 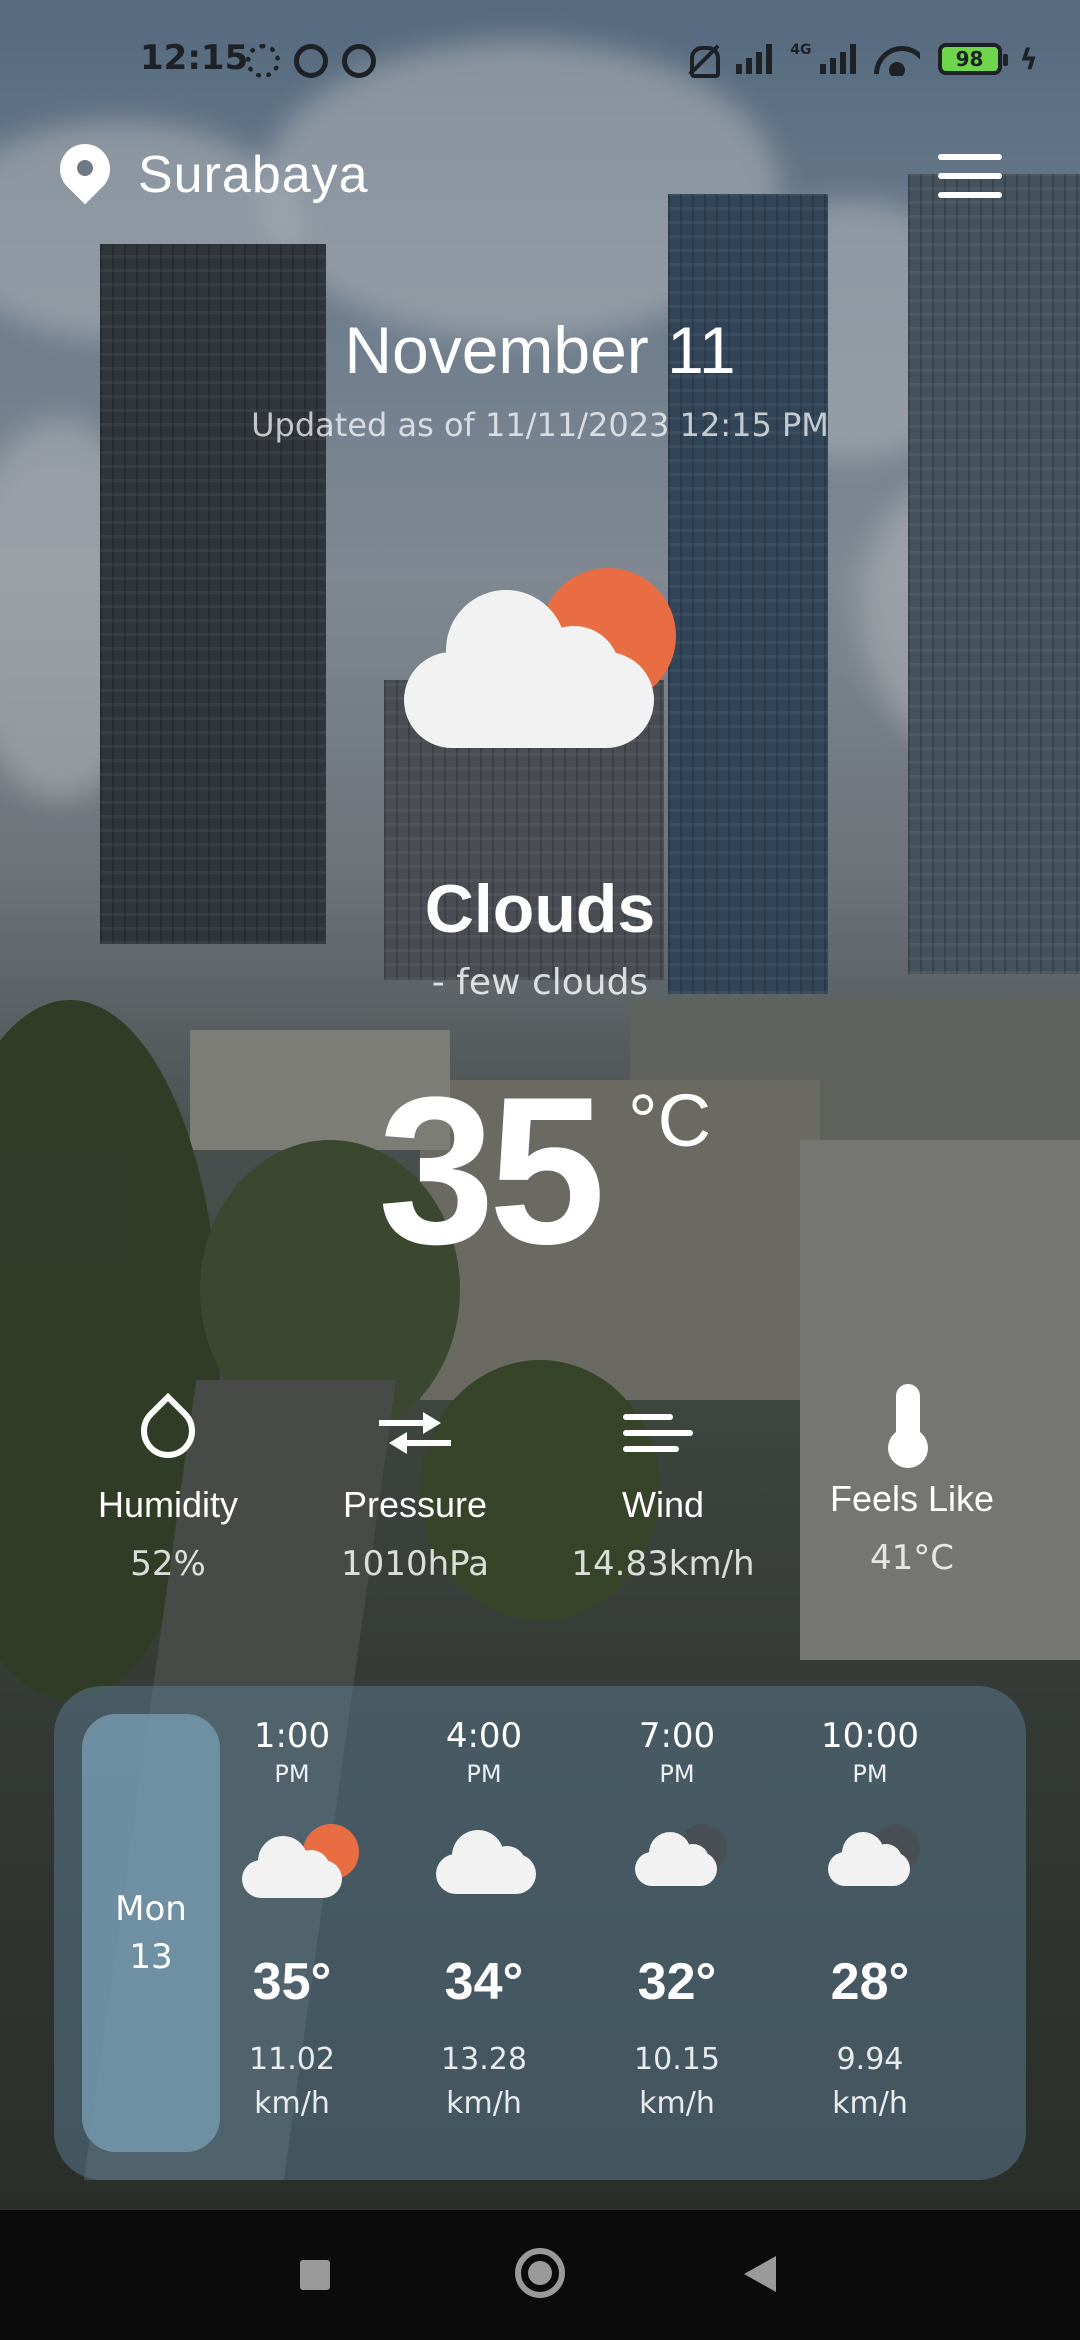 I want to click on city-name: Surabaya, so click(x=253, y=175).